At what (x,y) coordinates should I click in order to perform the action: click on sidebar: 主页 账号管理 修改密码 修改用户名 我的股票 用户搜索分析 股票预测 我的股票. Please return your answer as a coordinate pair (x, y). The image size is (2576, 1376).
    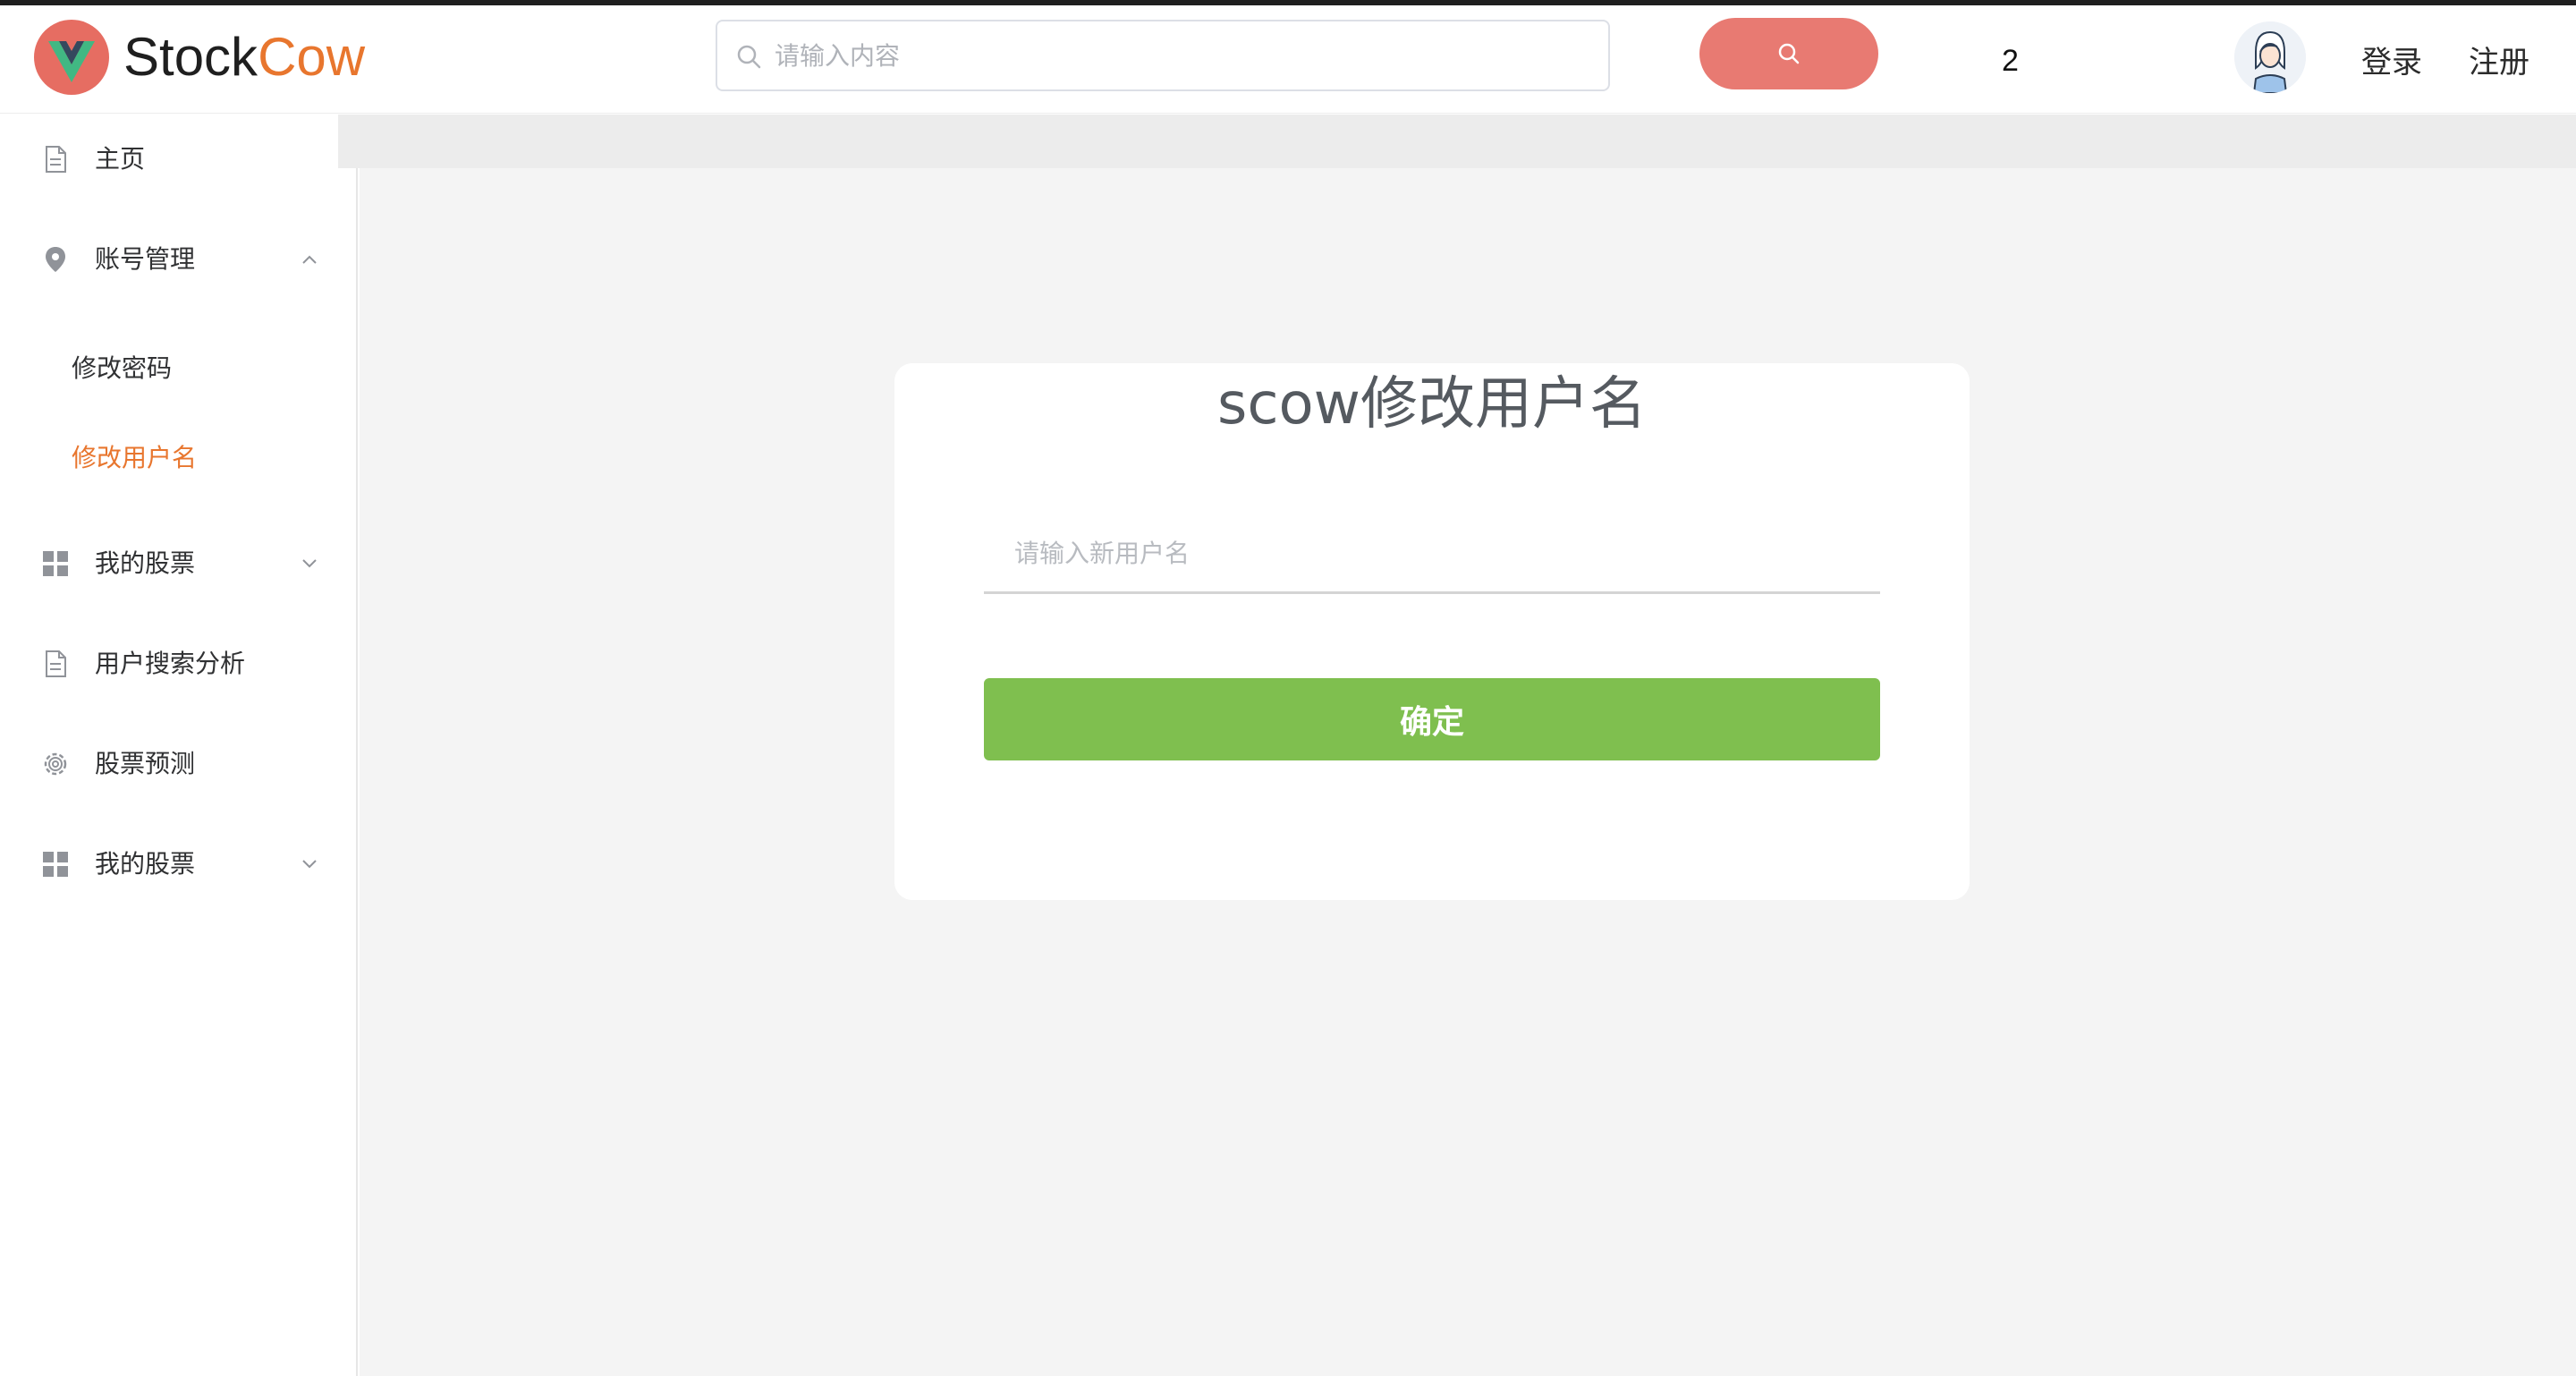
    Looking at the image, I should click on (179, 746).